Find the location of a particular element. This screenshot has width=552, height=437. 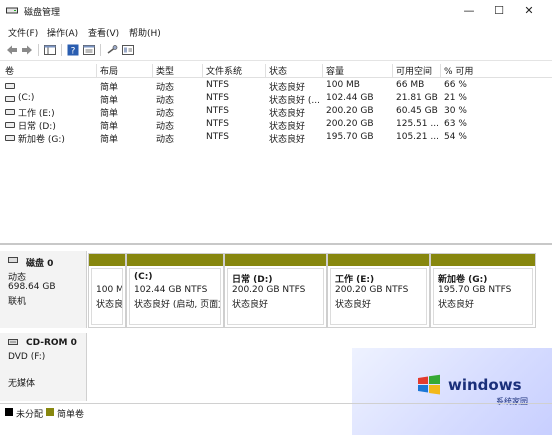

partition-size: 100 M is located at coordinates (109, 290).